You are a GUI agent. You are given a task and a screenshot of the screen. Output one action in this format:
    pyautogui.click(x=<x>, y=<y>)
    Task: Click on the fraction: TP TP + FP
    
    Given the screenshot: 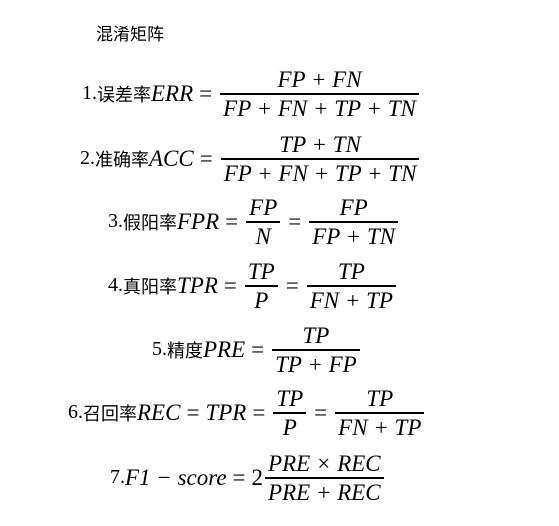 What is the action you would take?
    pyautogui.click(x=316, y=350)
    